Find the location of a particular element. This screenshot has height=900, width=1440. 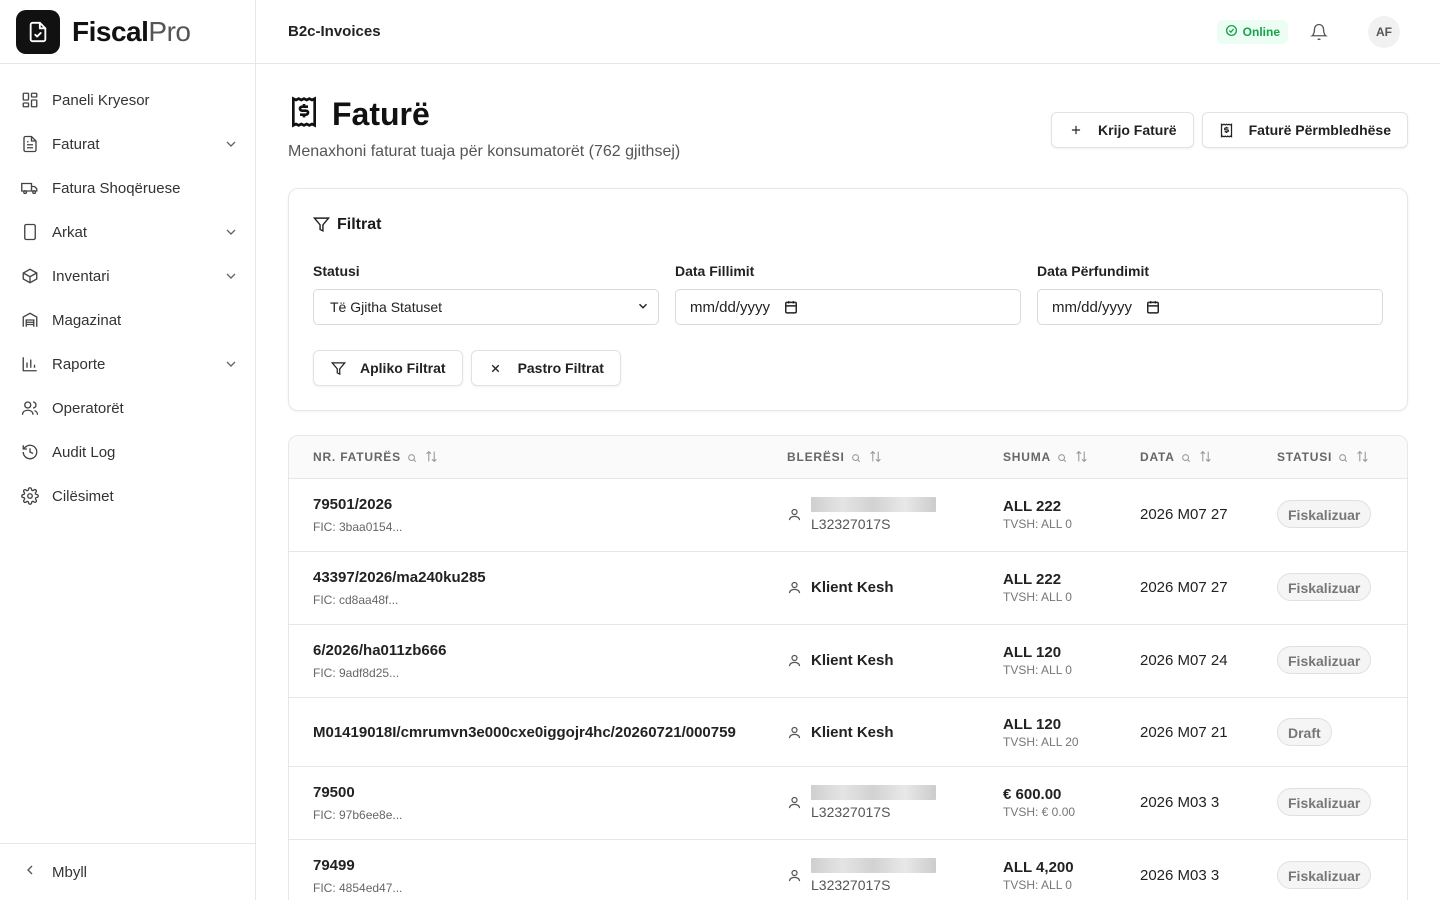

sidebar-item-audit-log: Audit Log is located at coordinates (127, 452).